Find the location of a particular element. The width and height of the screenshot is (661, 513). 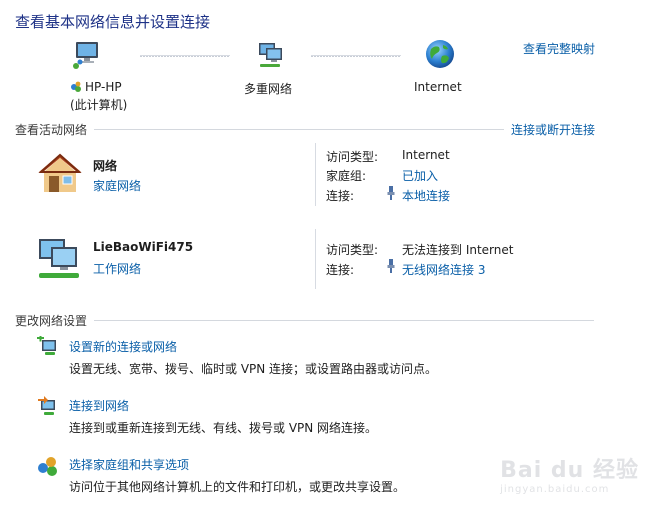

watermark-brand: Bai du 经验 is located at coordinates (569, 470).